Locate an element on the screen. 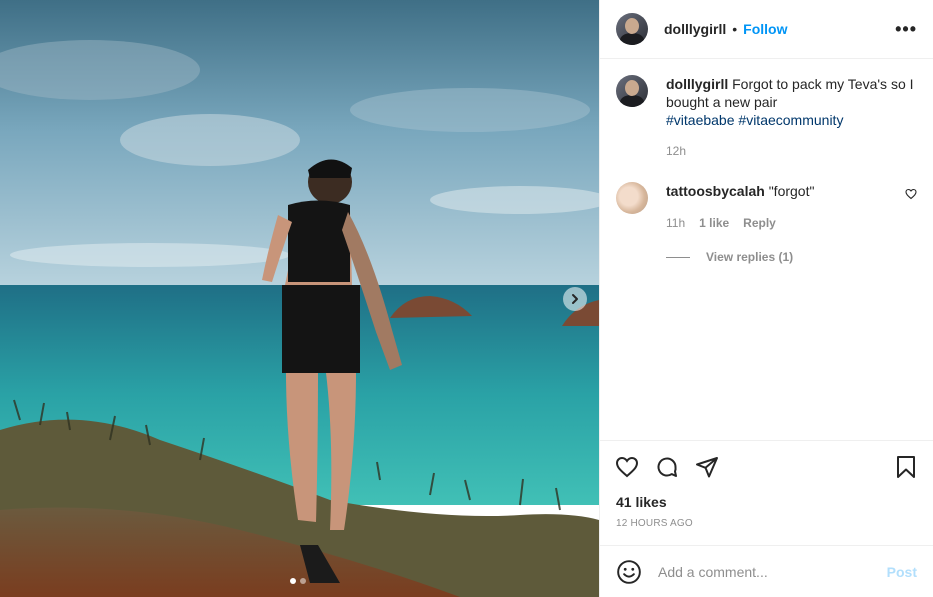 The image size is (933, 597). reply-button: Reply is located at coordinates (759, 223).